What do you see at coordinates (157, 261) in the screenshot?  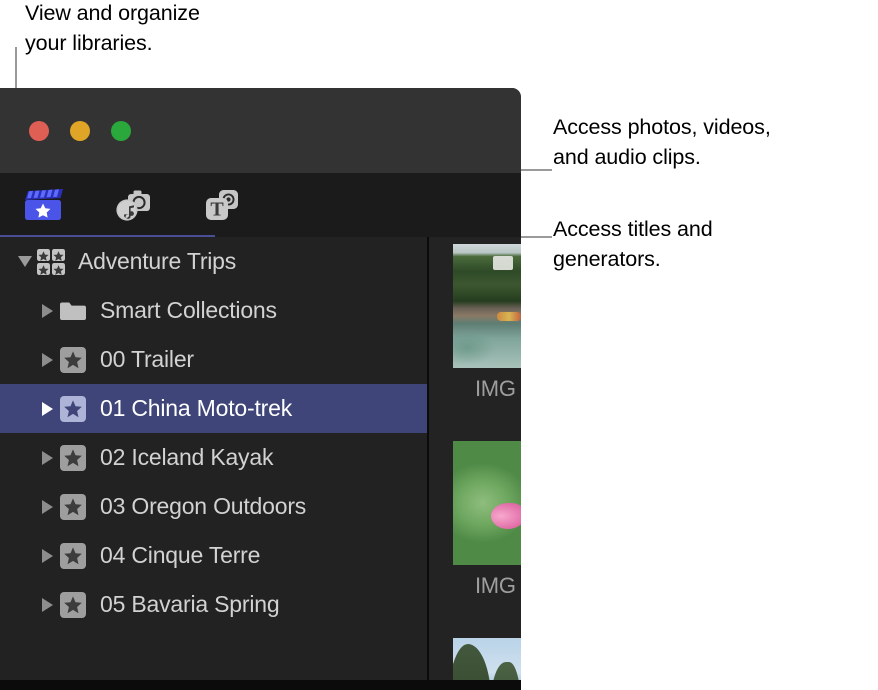 I see `sidebar-item-label: Adventure Trips` at bounding box center [157, 261].